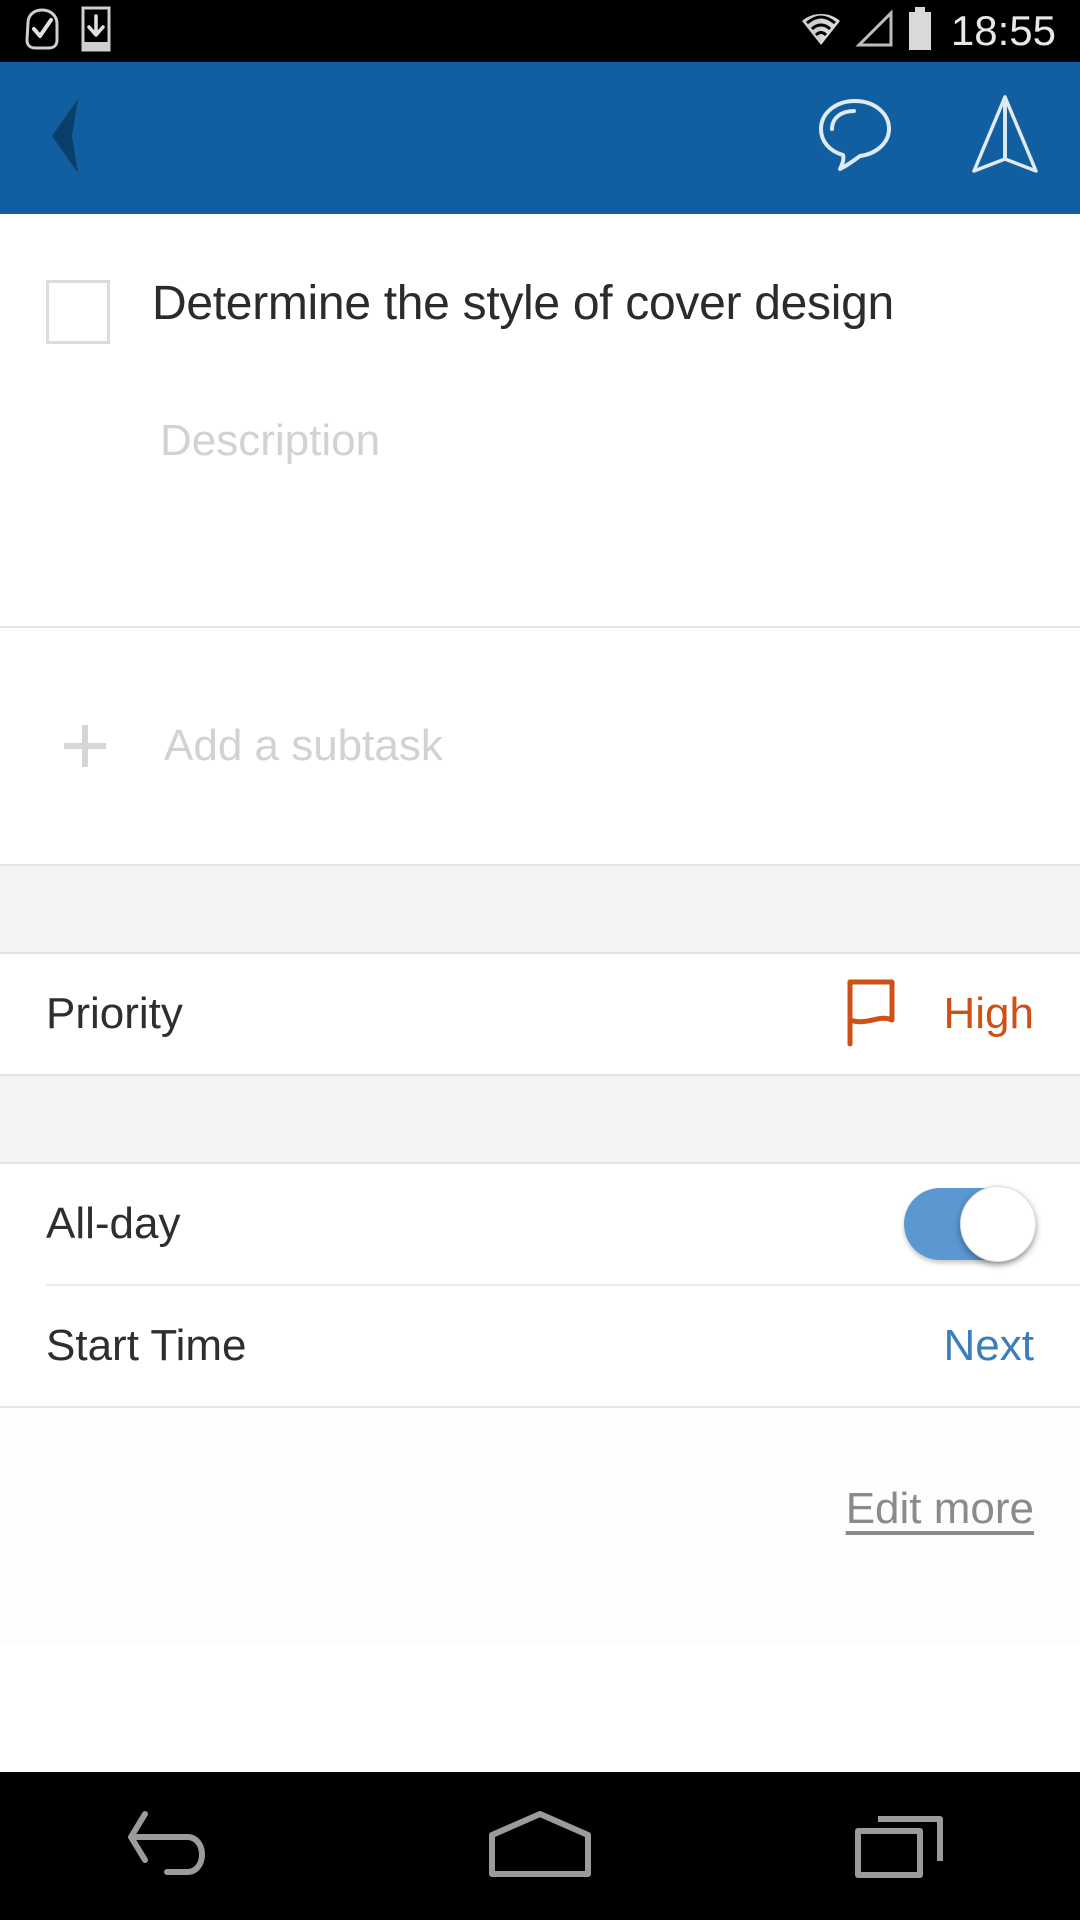  I want to click on task-check-notification-icon, so click(42, 31).